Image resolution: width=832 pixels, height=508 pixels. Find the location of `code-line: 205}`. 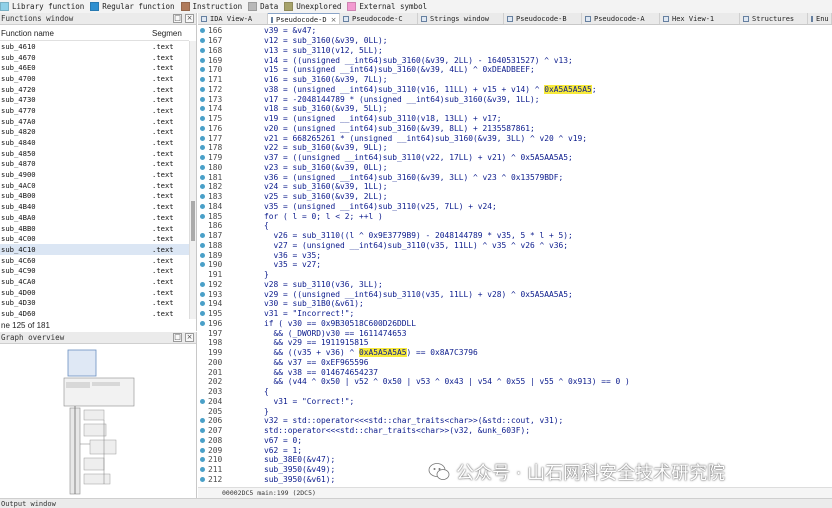

code-line: 205} is located at coordinates (515, 411).